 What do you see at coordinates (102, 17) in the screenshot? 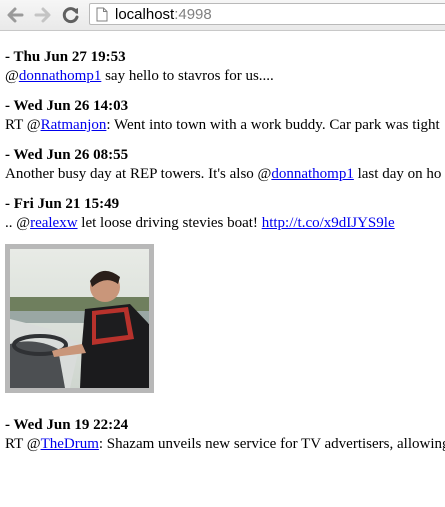
I see `page-icon` at bounding box center [102, 17].